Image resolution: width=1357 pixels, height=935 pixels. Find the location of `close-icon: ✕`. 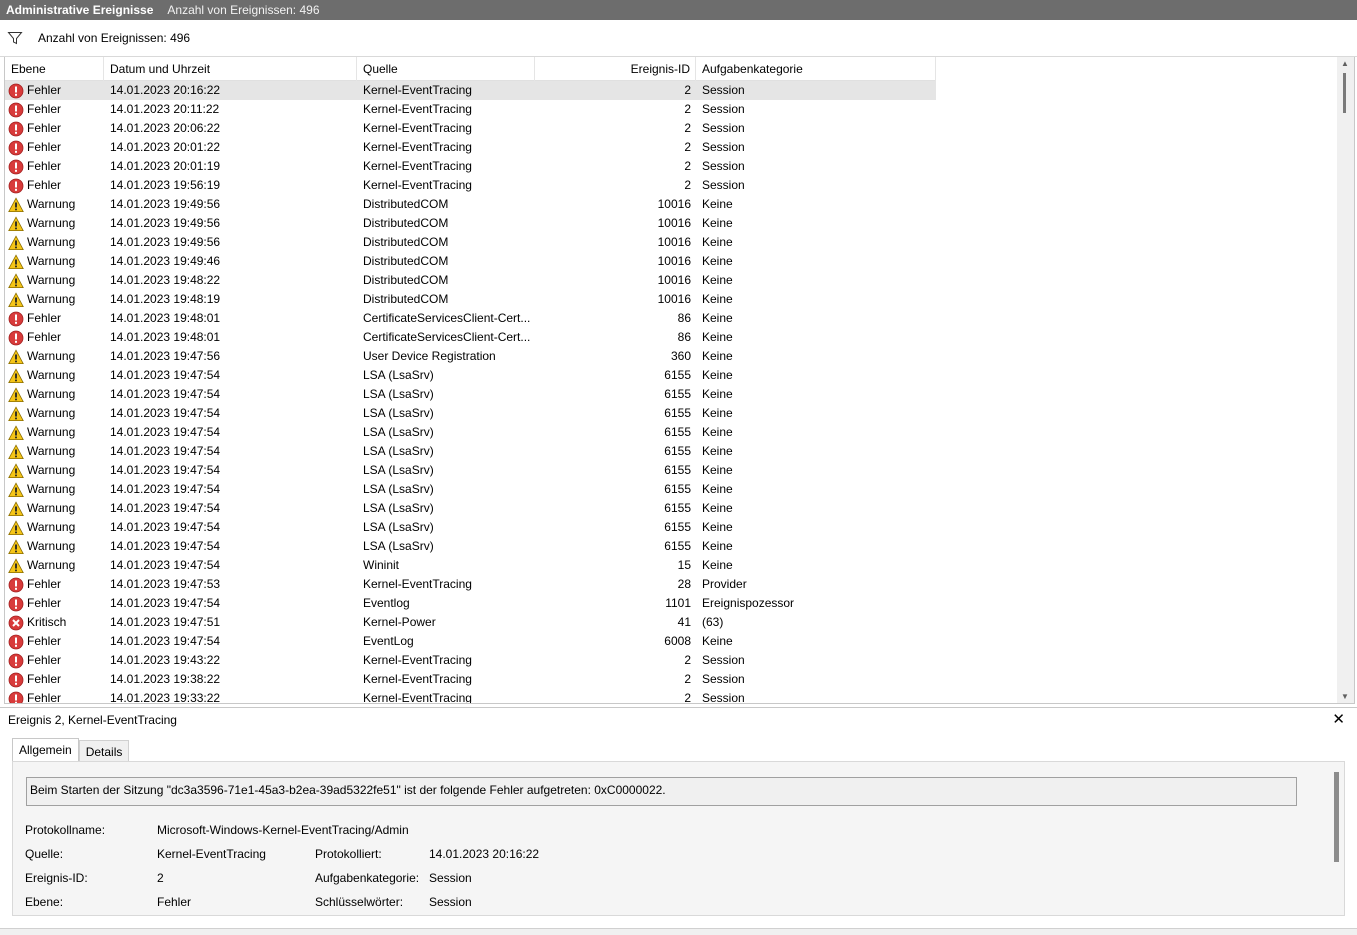

close-icon: ✕ is located at coordinates (1338, 719).